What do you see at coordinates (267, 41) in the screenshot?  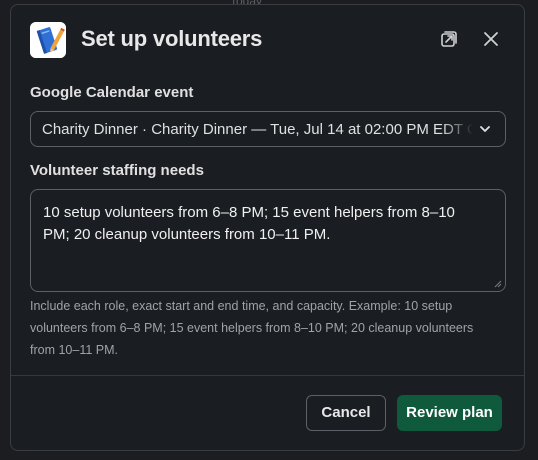 I see `modal-header: Set up volunteers` at bounding box center [267, 41].